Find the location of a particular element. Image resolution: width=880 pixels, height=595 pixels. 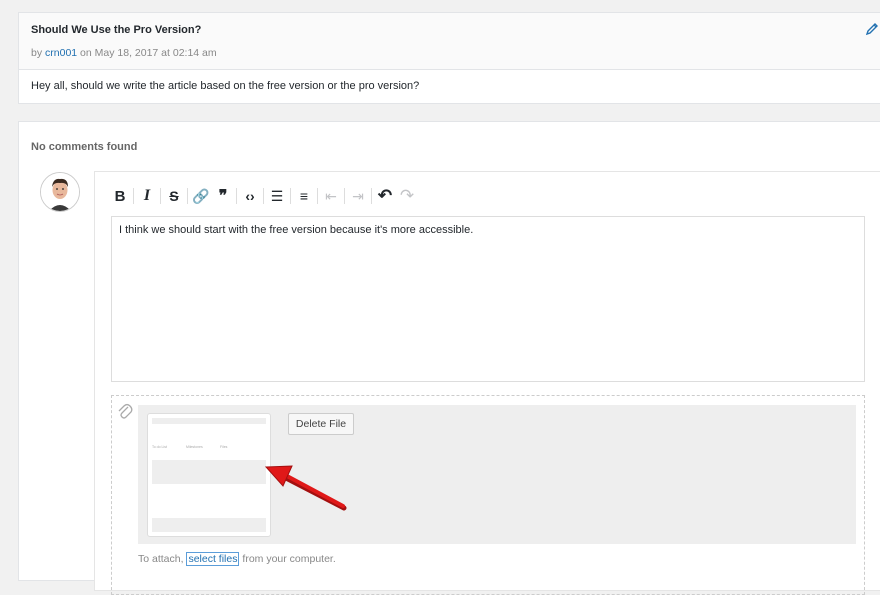

editor-toolbar: B I S 🔗 ❞ ‹› ☰ ≡ ⇤ ⇥ ↶ ↷ is located at coordinates (263, 196).